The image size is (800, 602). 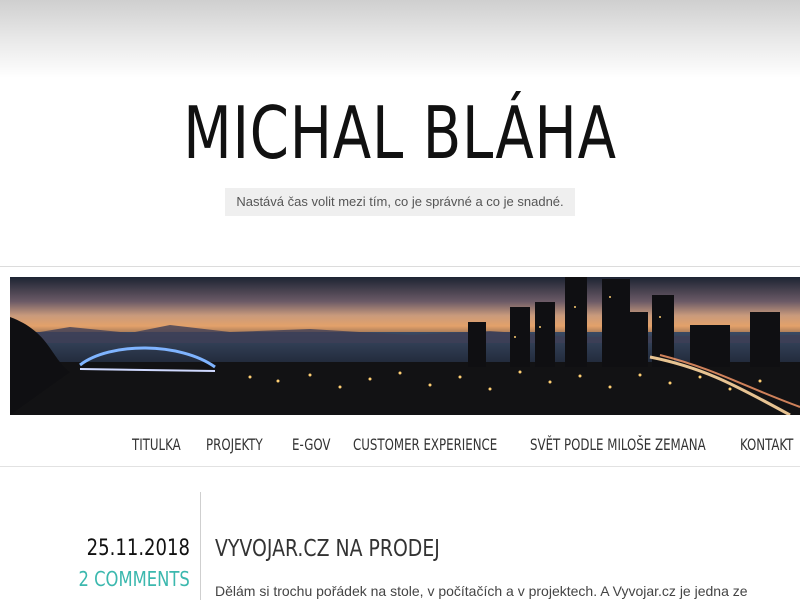 What do you see at coordinates (311, 445) in the screenshot?
I see `nav-item-e-gov: E-GOV` at bounding box center [311, 445].